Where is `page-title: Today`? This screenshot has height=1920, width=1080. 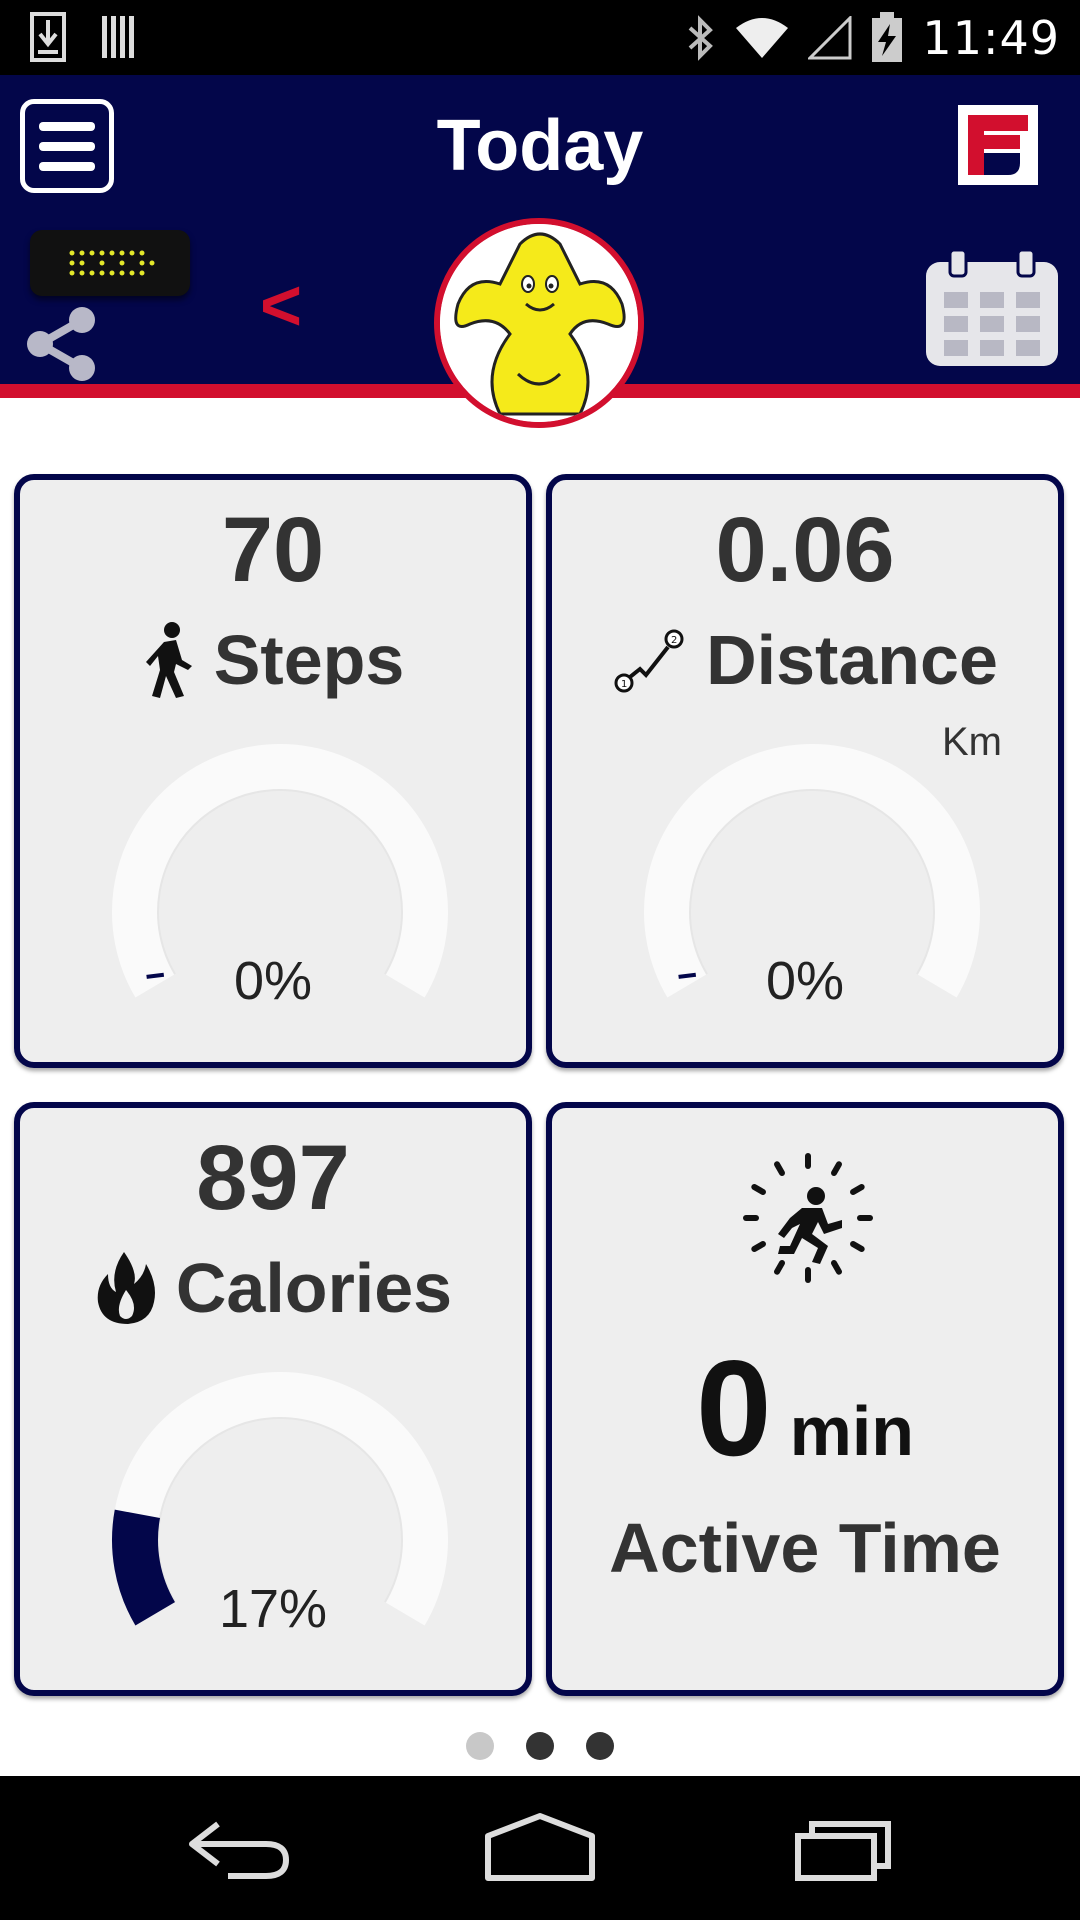 page-title: Today is located at coordinates (540, 146).